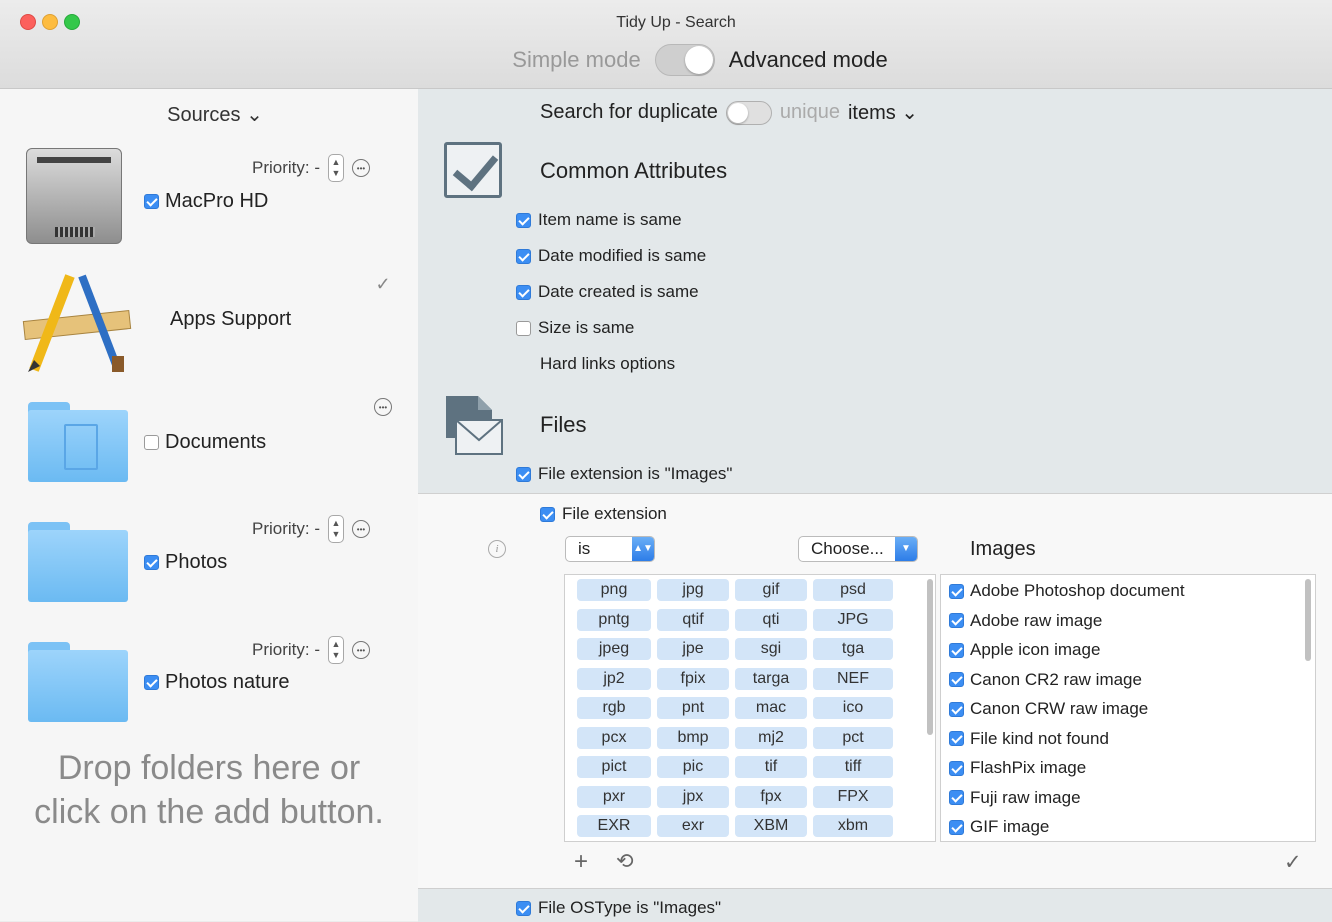  What do you see at coordinates (771, 737) in the screenshot?
I see `extension-token: mj2` at bounding box center [771, 737].